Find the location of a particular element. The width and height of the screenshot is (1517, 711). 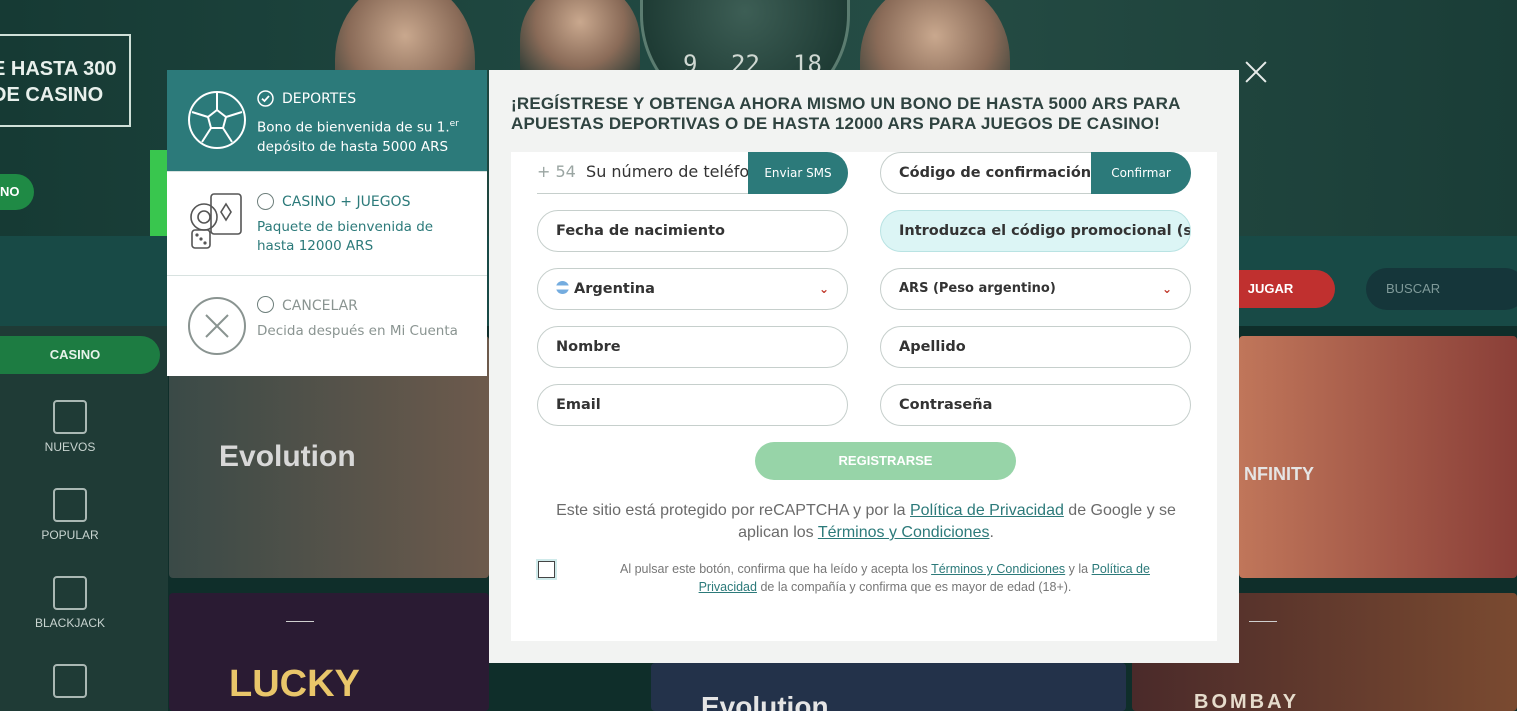

tab-casino: CASINO is located at coordinates (80, 355).